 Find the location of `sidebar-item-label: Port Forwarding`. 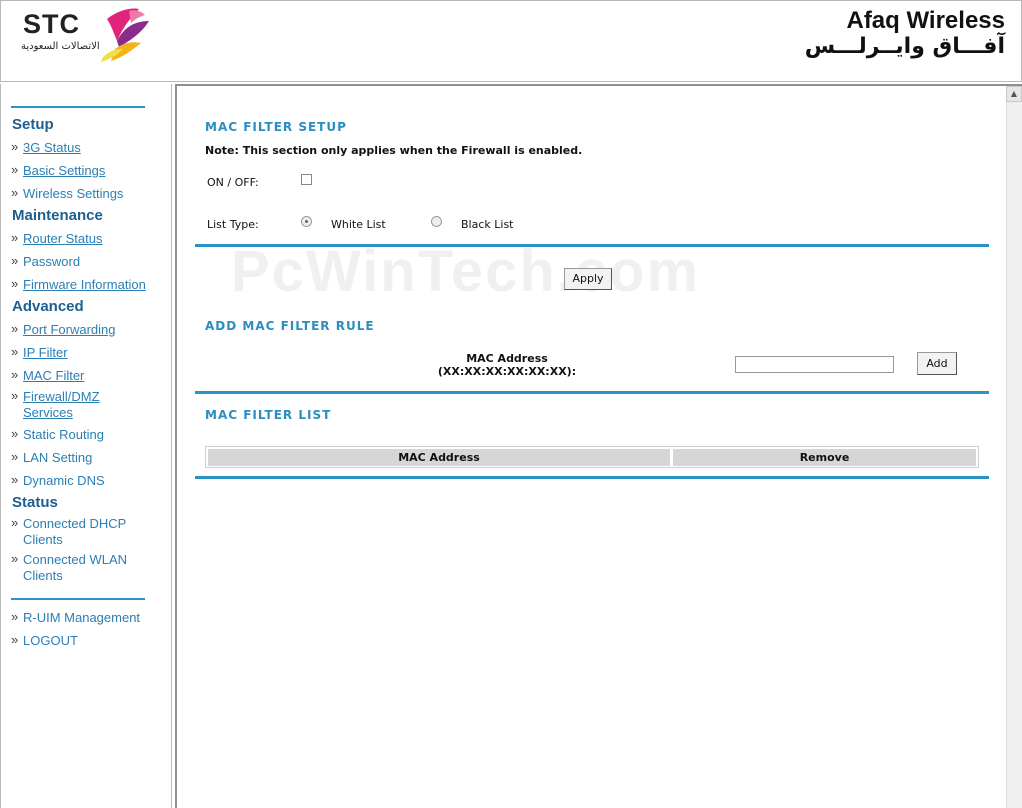

sidebar-item-label: Port Forwarding is located at coordinates (69, 329).